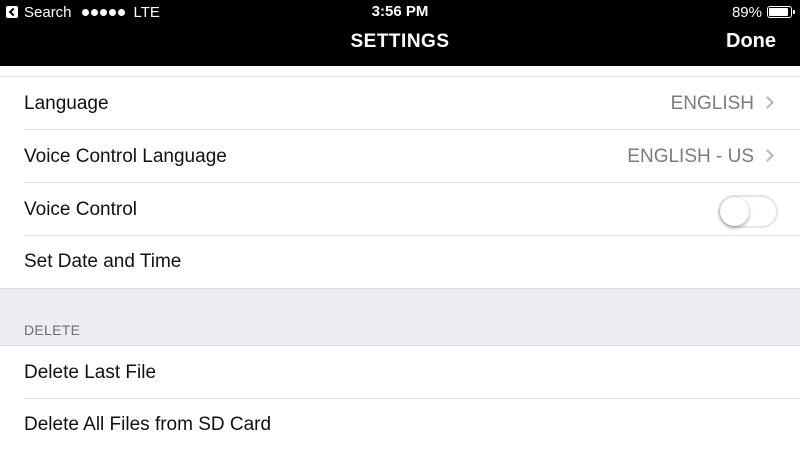  I want to click on set-date-time-row: Set Date and Time, so click(400, 262).